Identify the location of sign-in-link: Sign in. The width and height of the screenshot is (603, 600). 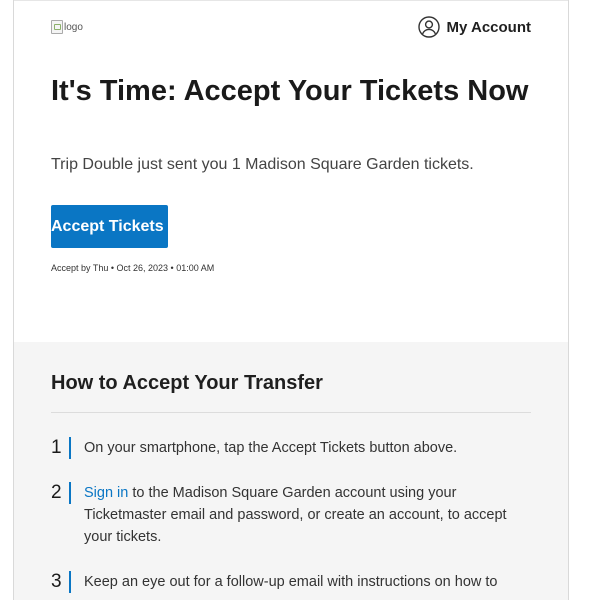
(106, 493).